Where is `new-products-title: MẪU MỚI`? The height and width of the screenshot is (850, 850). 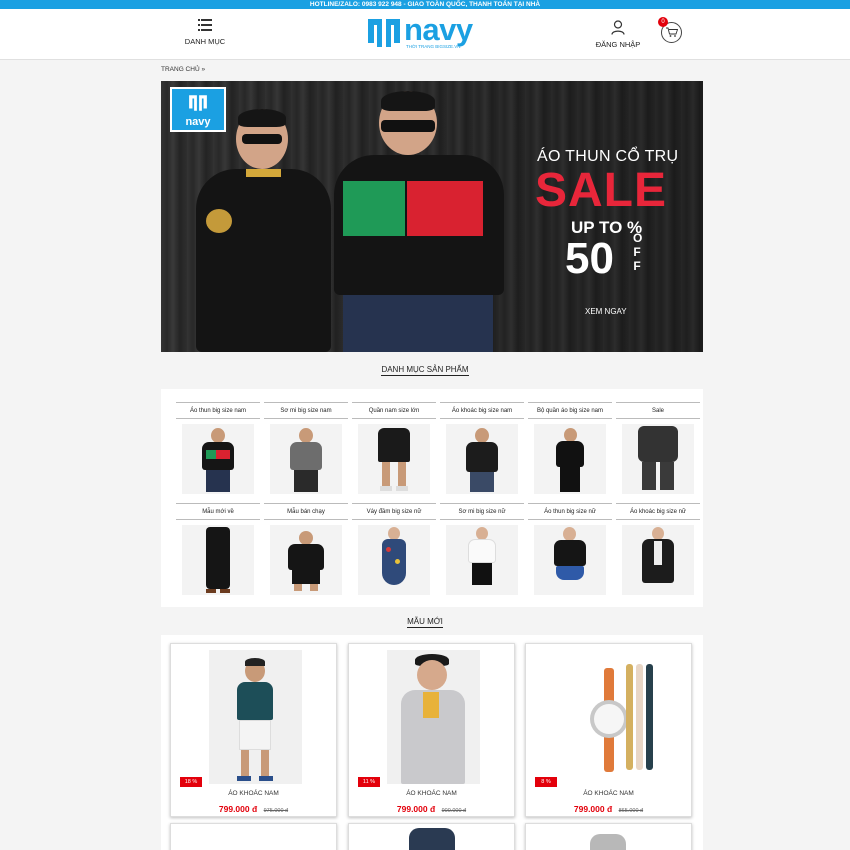 new-products-title: MẪU MỚI is located at coordinates (425, 622).